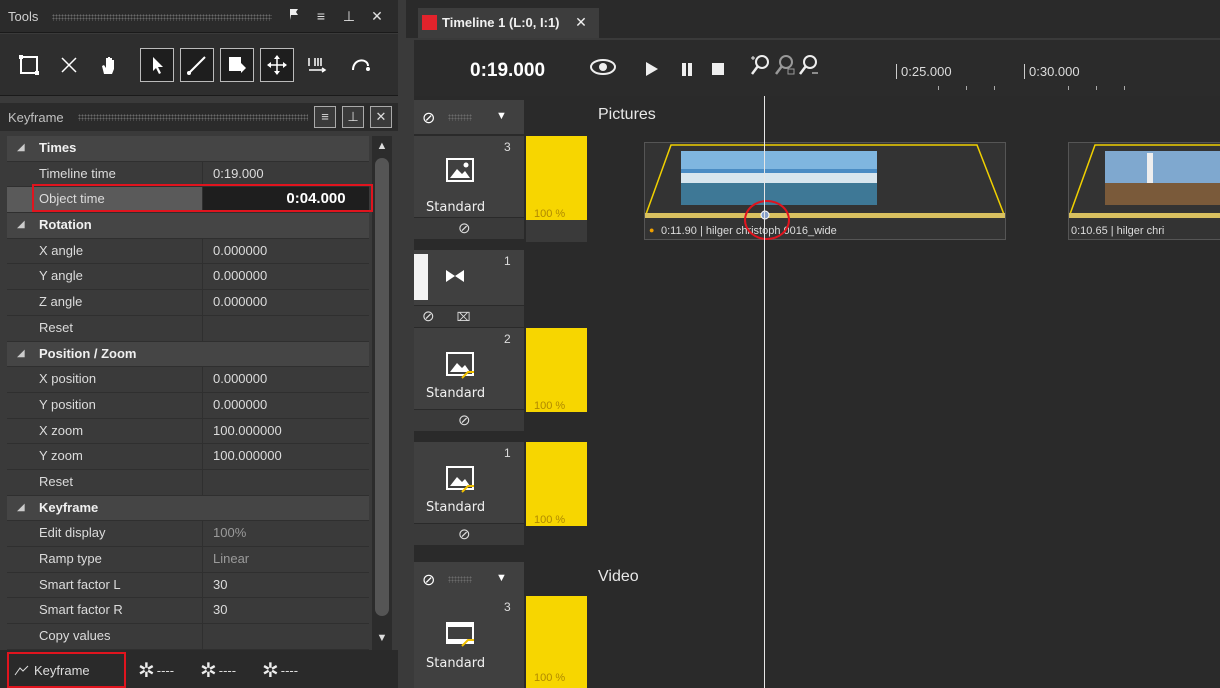  What do you see at coordinates (188, 611) in the screenshot?
I see `prop-row-smart-factor-r: Smart factor R 30` at bounding box center [188, 611].